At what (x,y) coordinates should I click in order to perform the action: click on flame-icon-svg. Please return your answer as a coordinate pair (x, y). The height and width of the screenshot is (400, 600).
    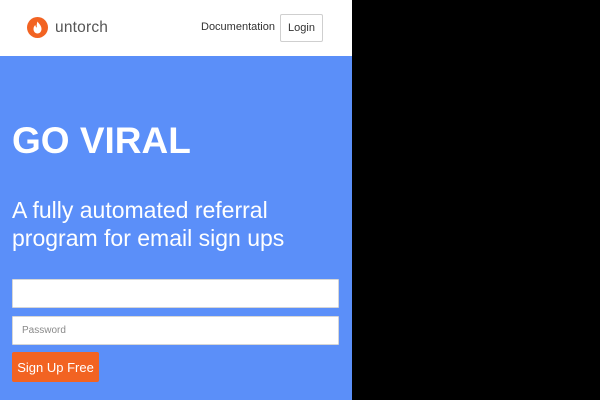
    Looking at the image, I should click on (37, 27).